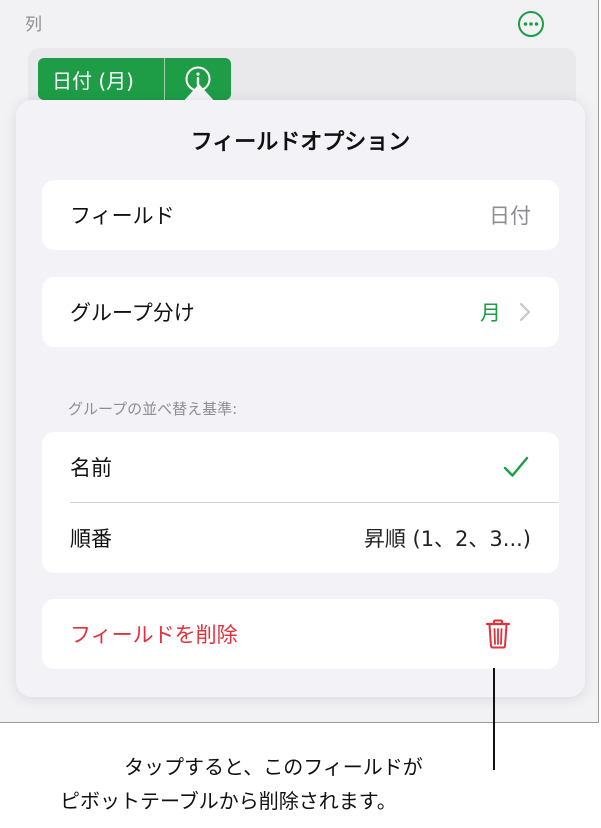  I want to click on sort-card: 名前 順番 昇順 (1、2、3...), so click(300, 502).